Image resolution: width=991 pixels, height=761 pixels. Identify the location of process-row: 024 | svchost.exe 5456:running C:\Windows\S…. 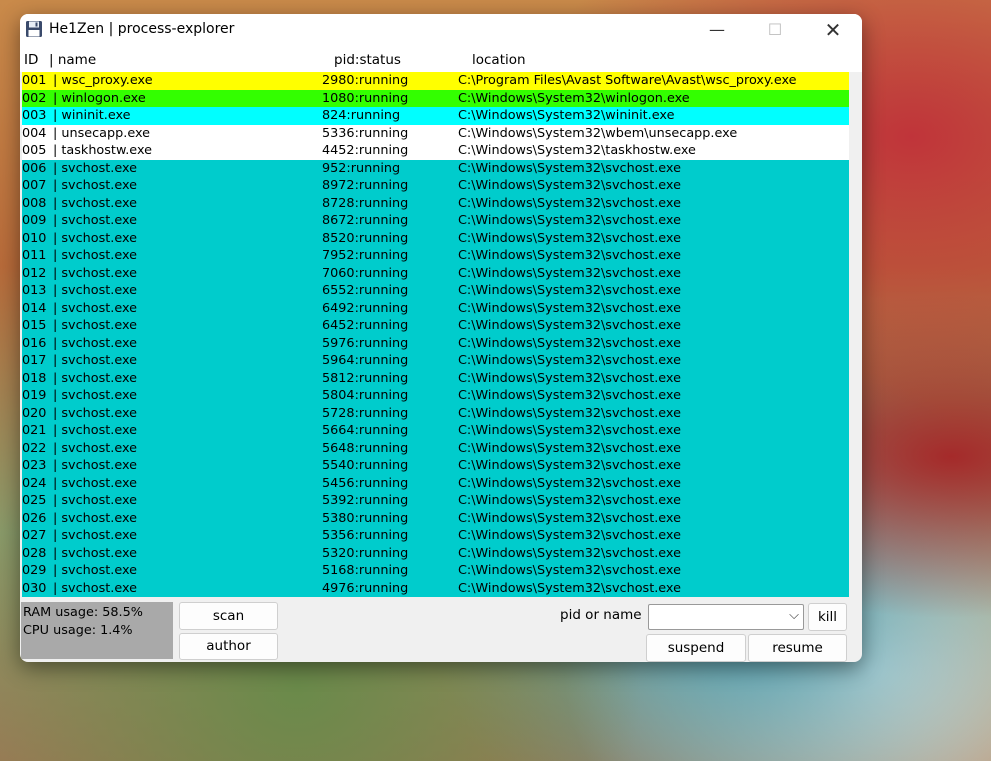
(435, 483).